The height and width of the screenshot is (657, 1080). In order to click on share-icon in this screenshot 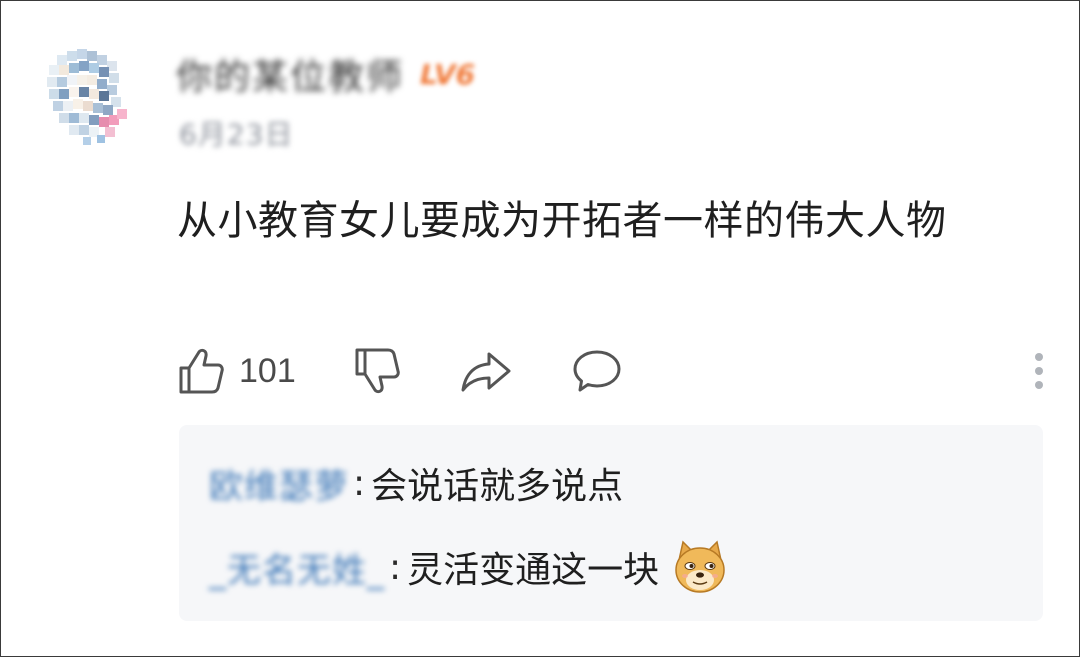, I will do `click(486, 372)`.